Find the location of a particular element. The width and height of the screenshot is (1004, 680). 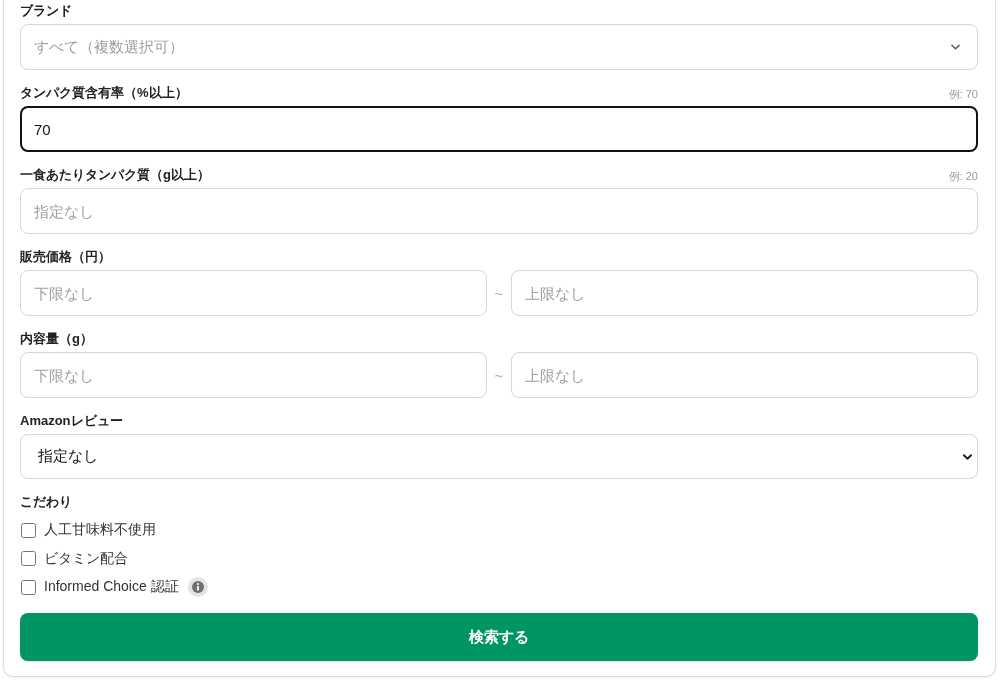

input-field: 70 is located at coordinates (499, 129).